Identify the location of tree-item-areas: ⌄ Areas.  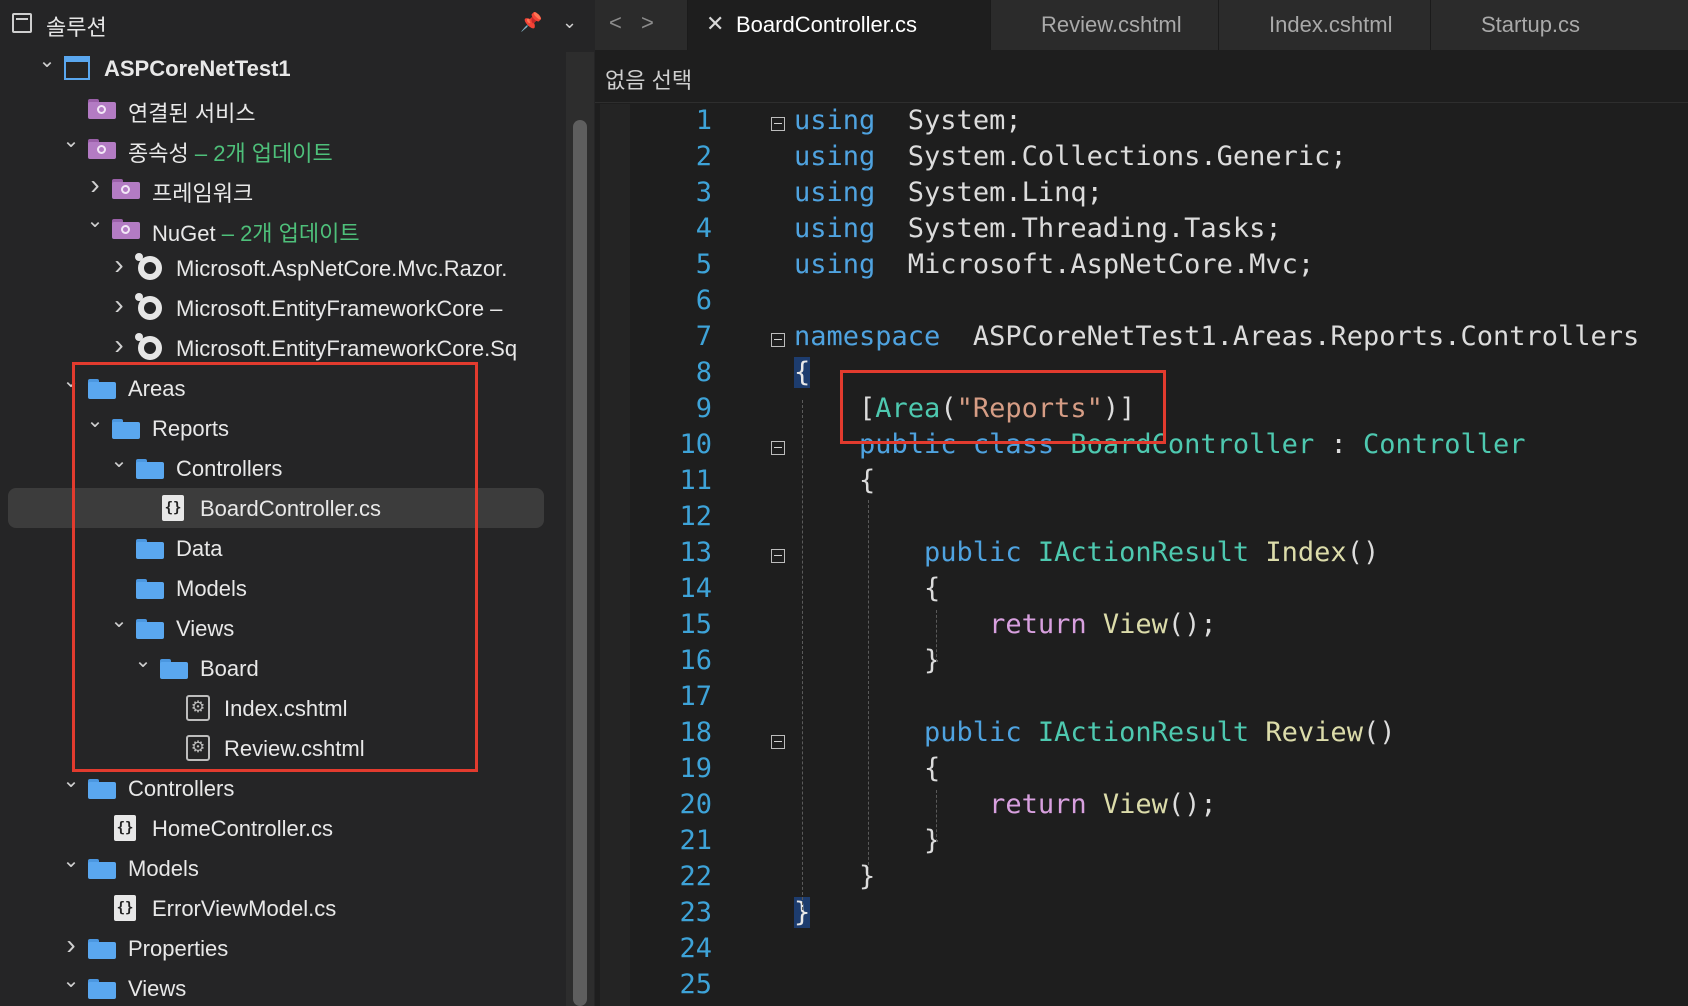
(280, 388).